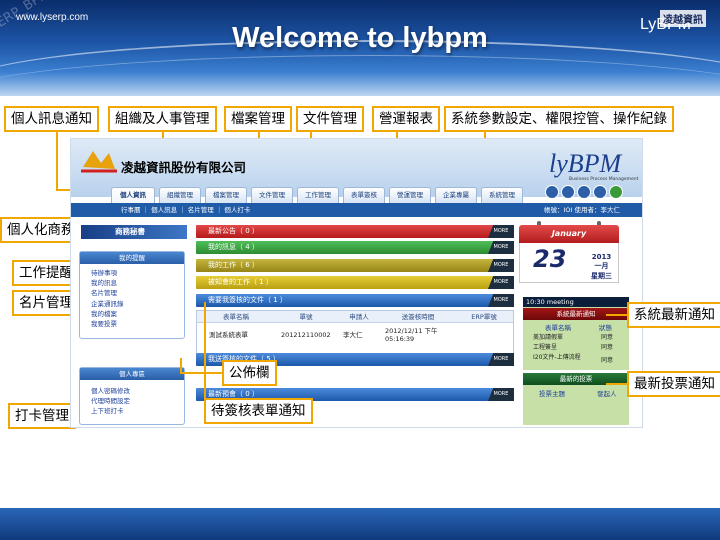 The height and width of the screenshot is (540, 720). Describe the element at coordinates (233, 247) in the screenshot. I see `bar-messages-label: 我的訊息（ 4 ）` at that location.